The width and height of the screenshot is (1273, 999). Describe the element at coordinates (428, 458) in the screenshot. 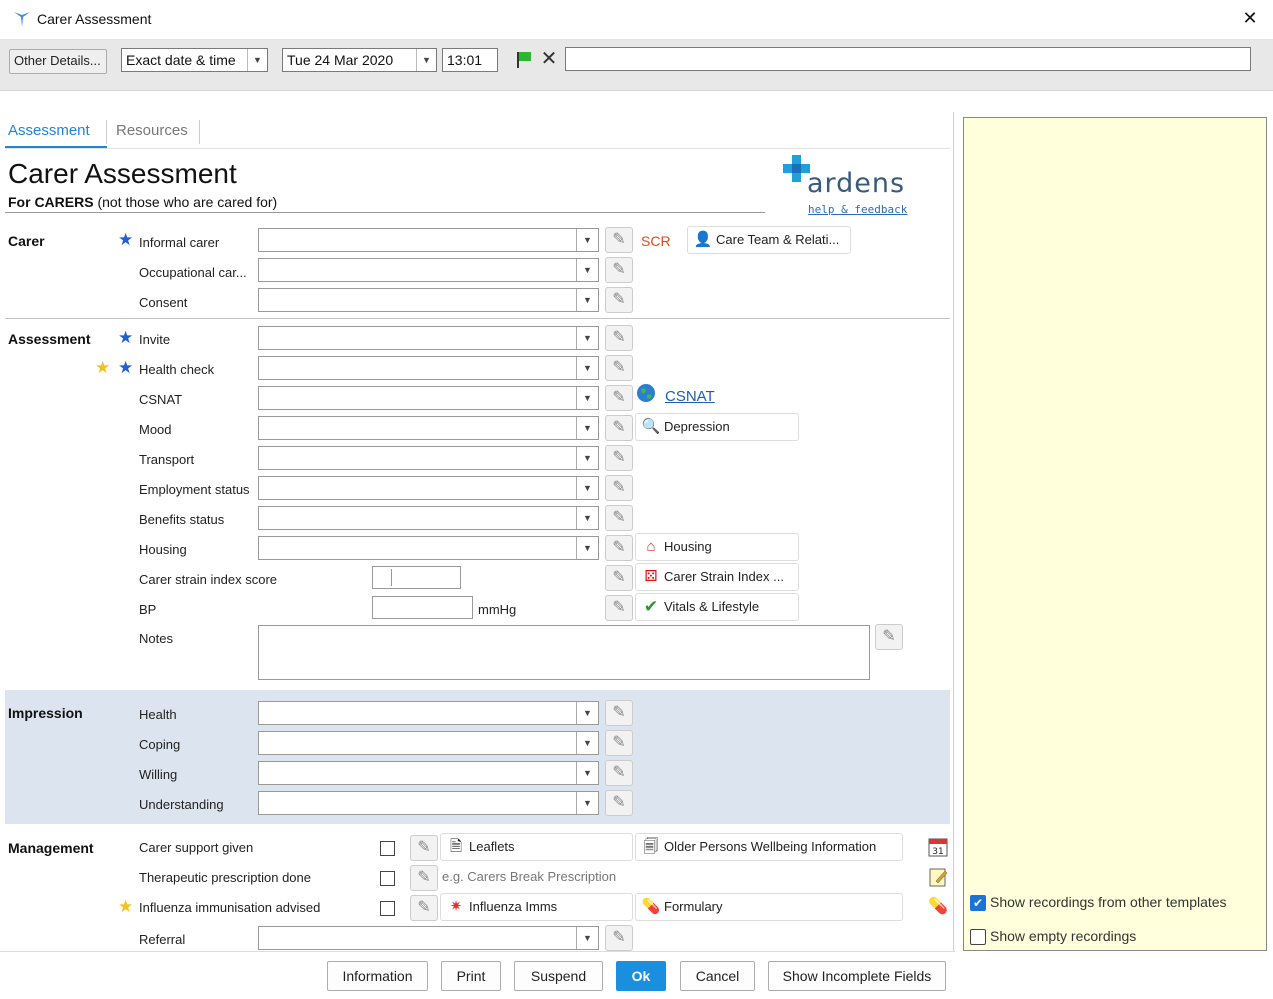

I see `transport-select: ▼` at that location.